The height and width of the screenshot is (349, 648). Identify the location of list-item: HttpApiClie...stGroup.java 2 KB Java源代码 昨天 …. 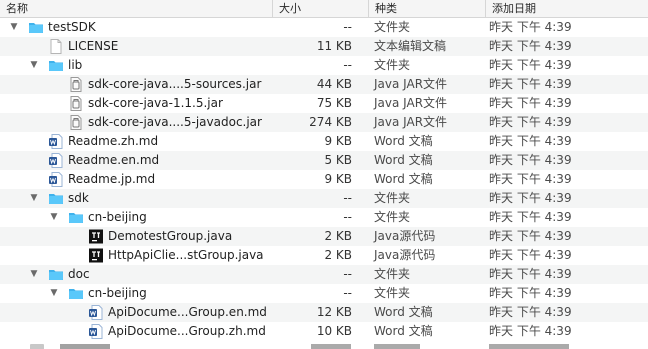
(324, 255).